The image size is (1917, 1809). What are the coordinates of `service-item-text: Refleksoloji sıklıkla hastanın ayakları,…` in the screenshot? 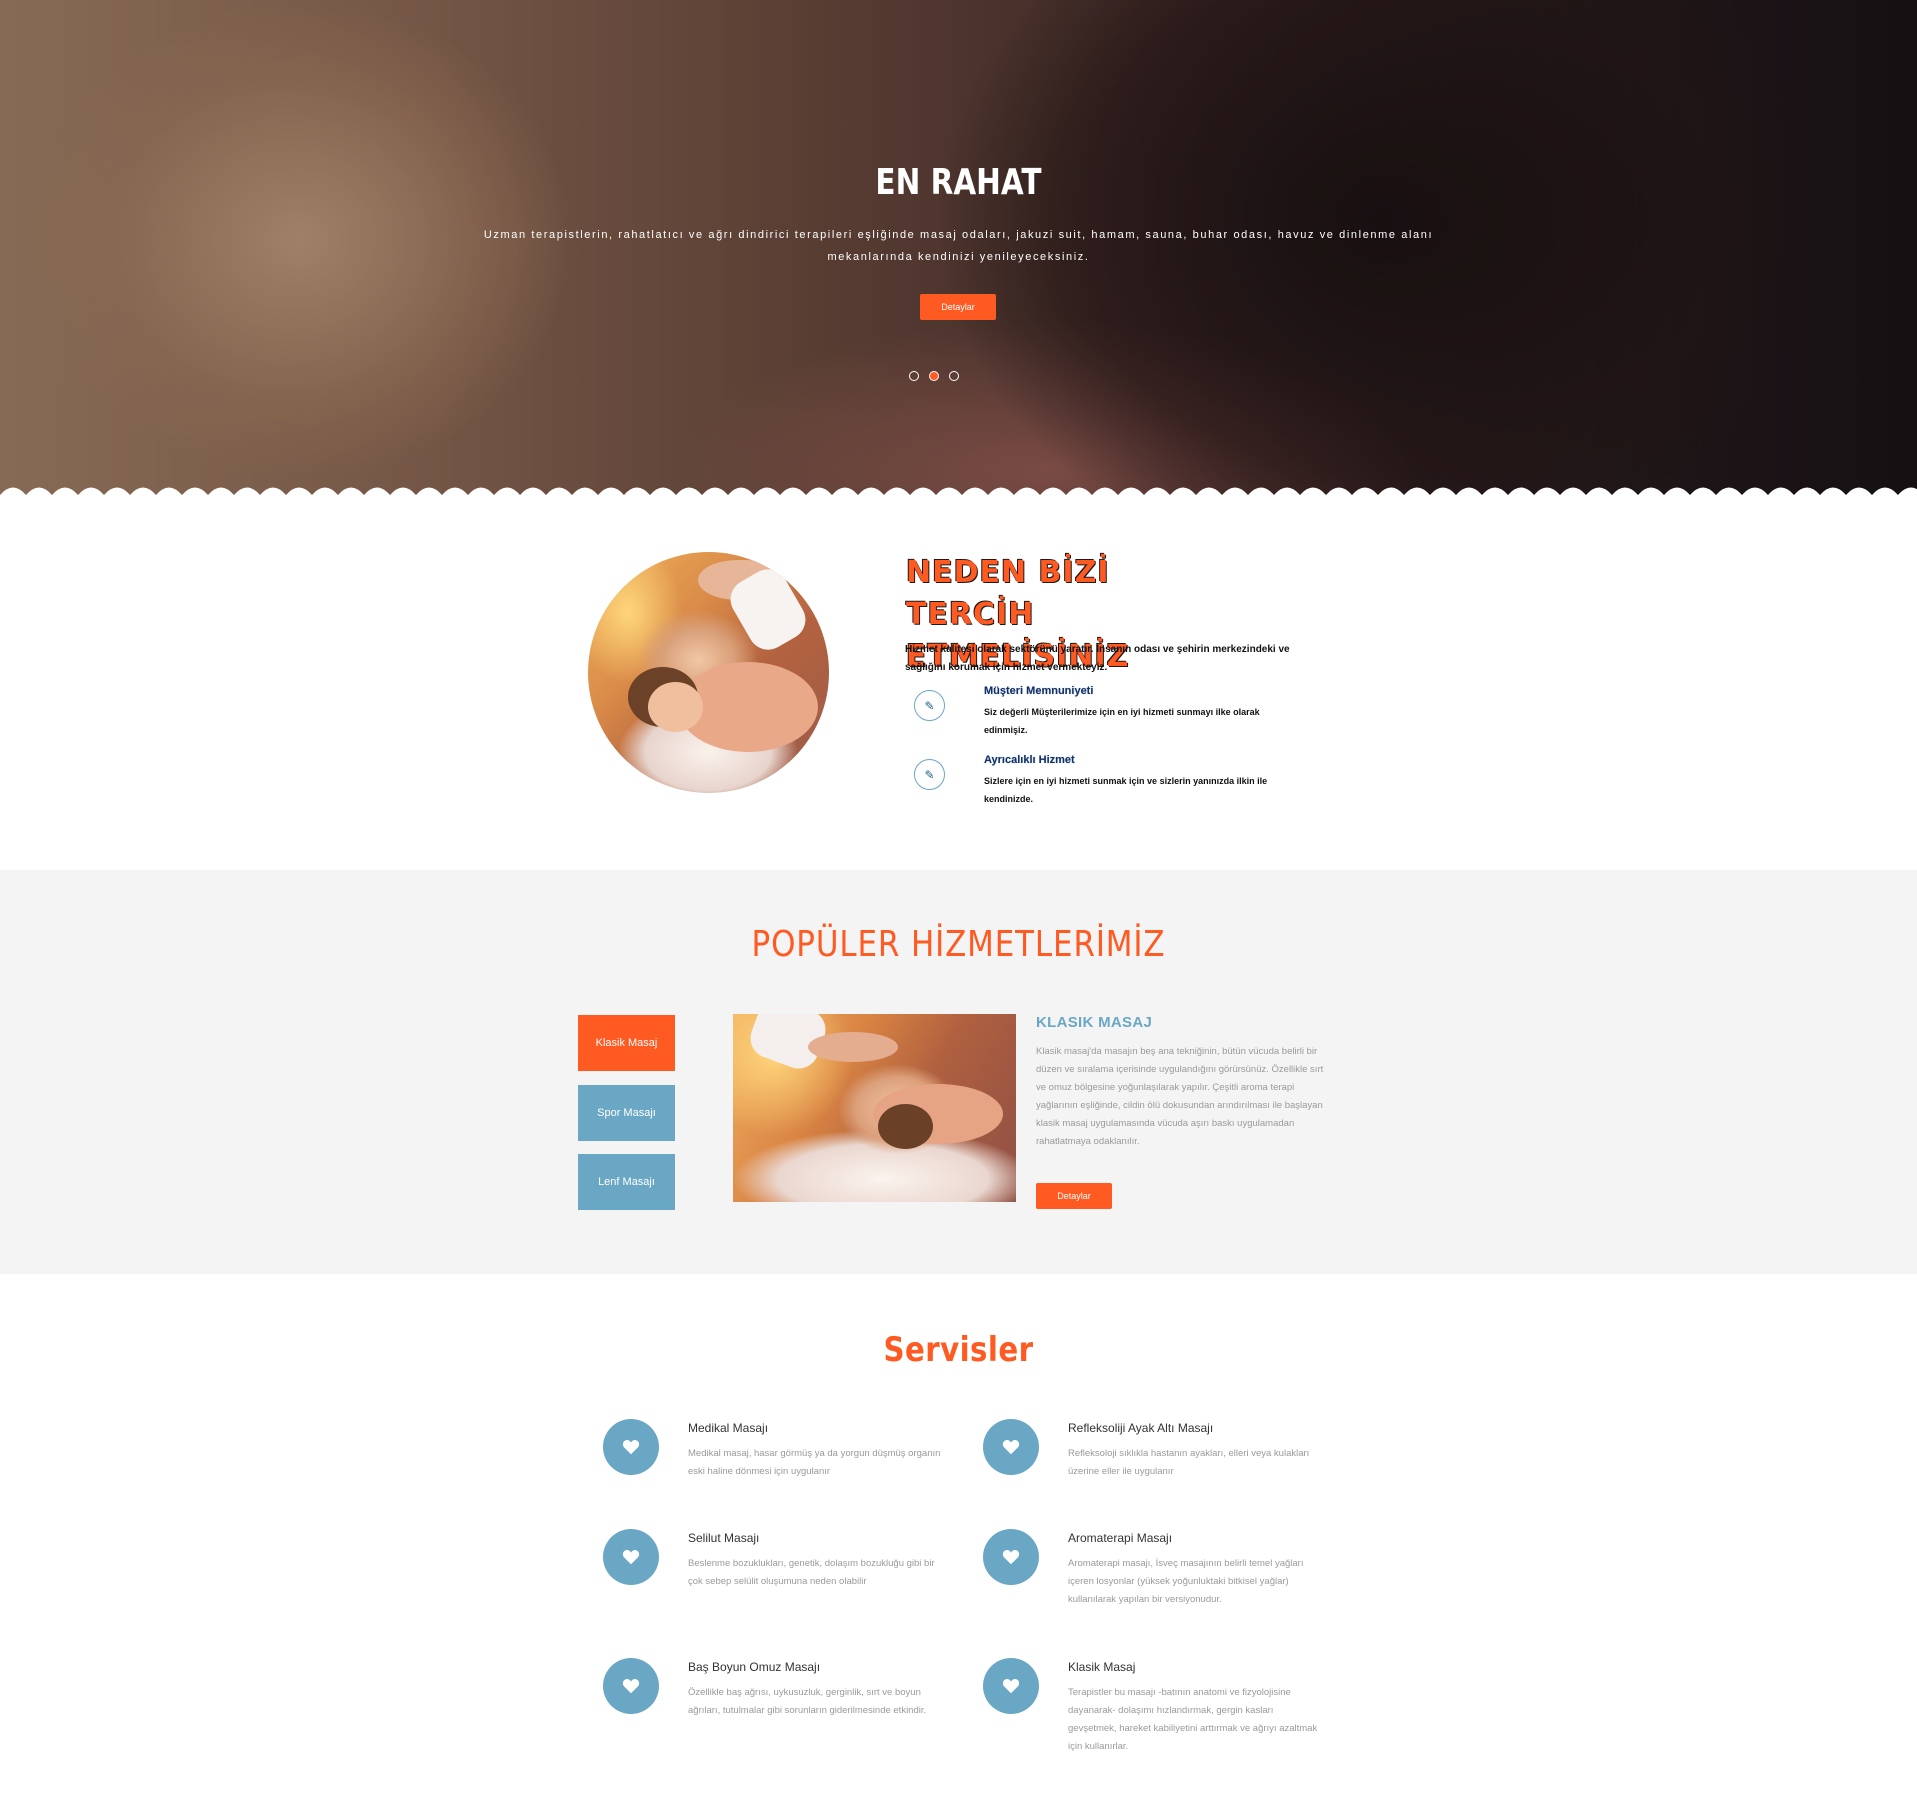 It's located at (1189, 1462).